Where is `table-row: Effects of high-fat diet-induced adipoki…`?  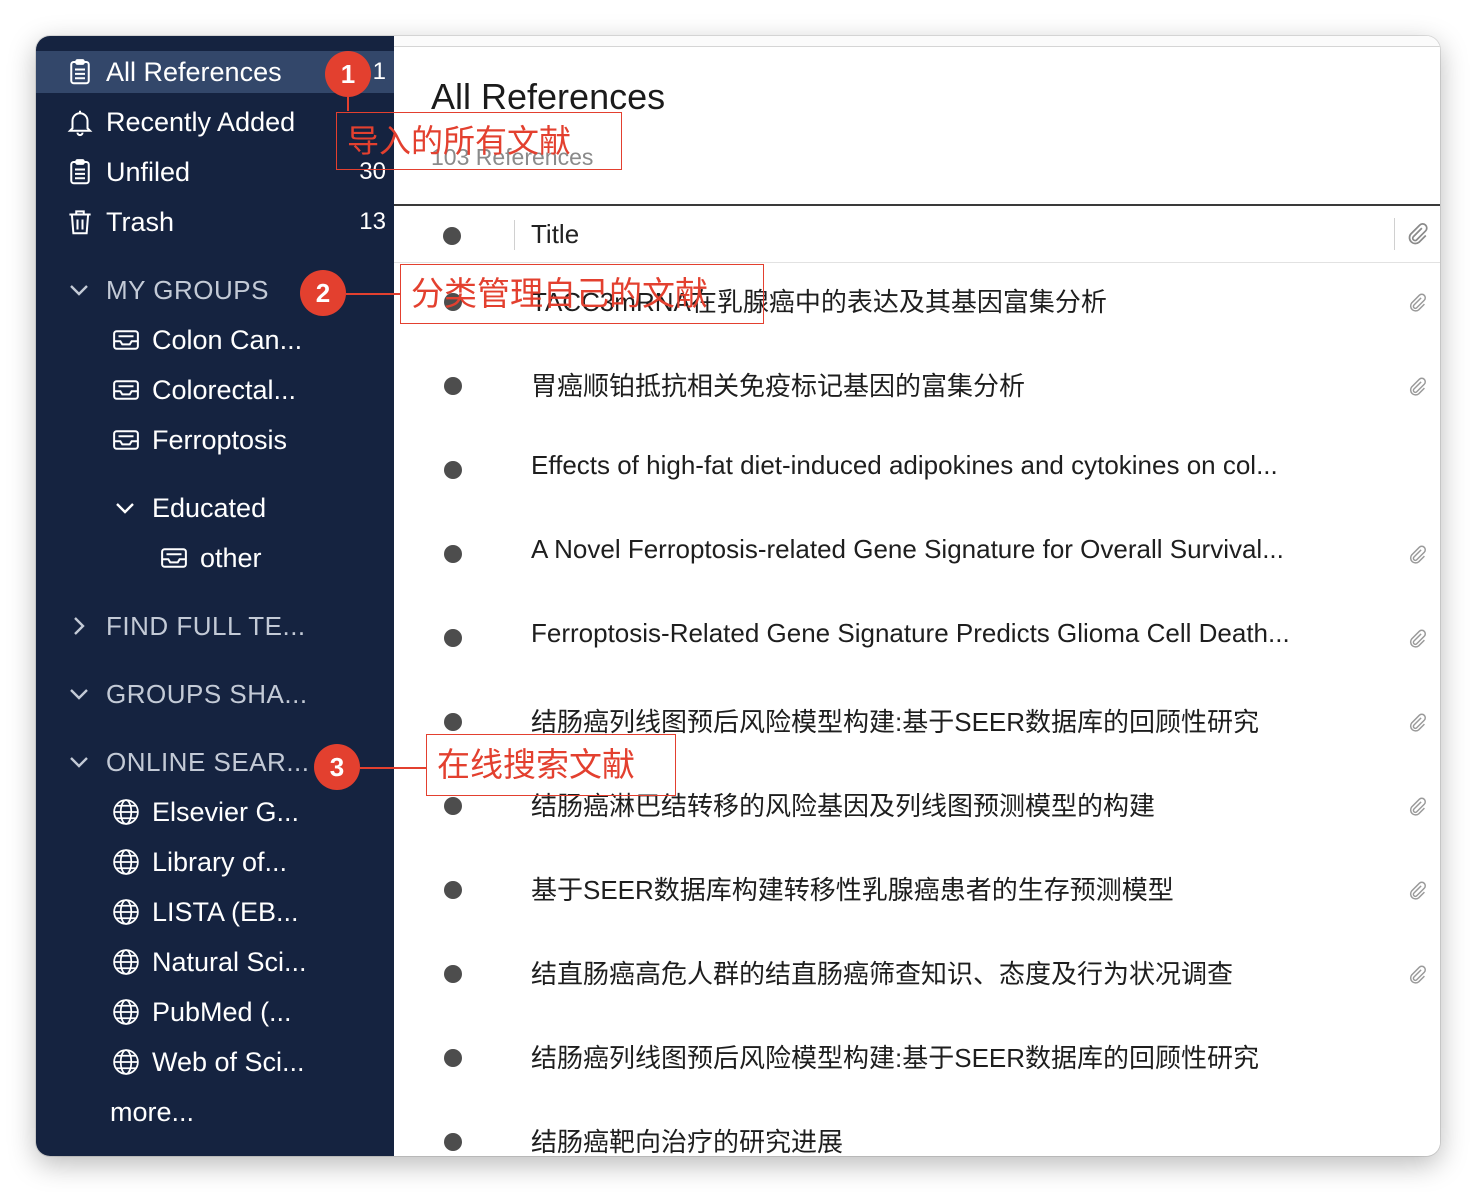 table-row: Effects of high-fat diet-induced adipoki… is located at coordinates (917, 470).